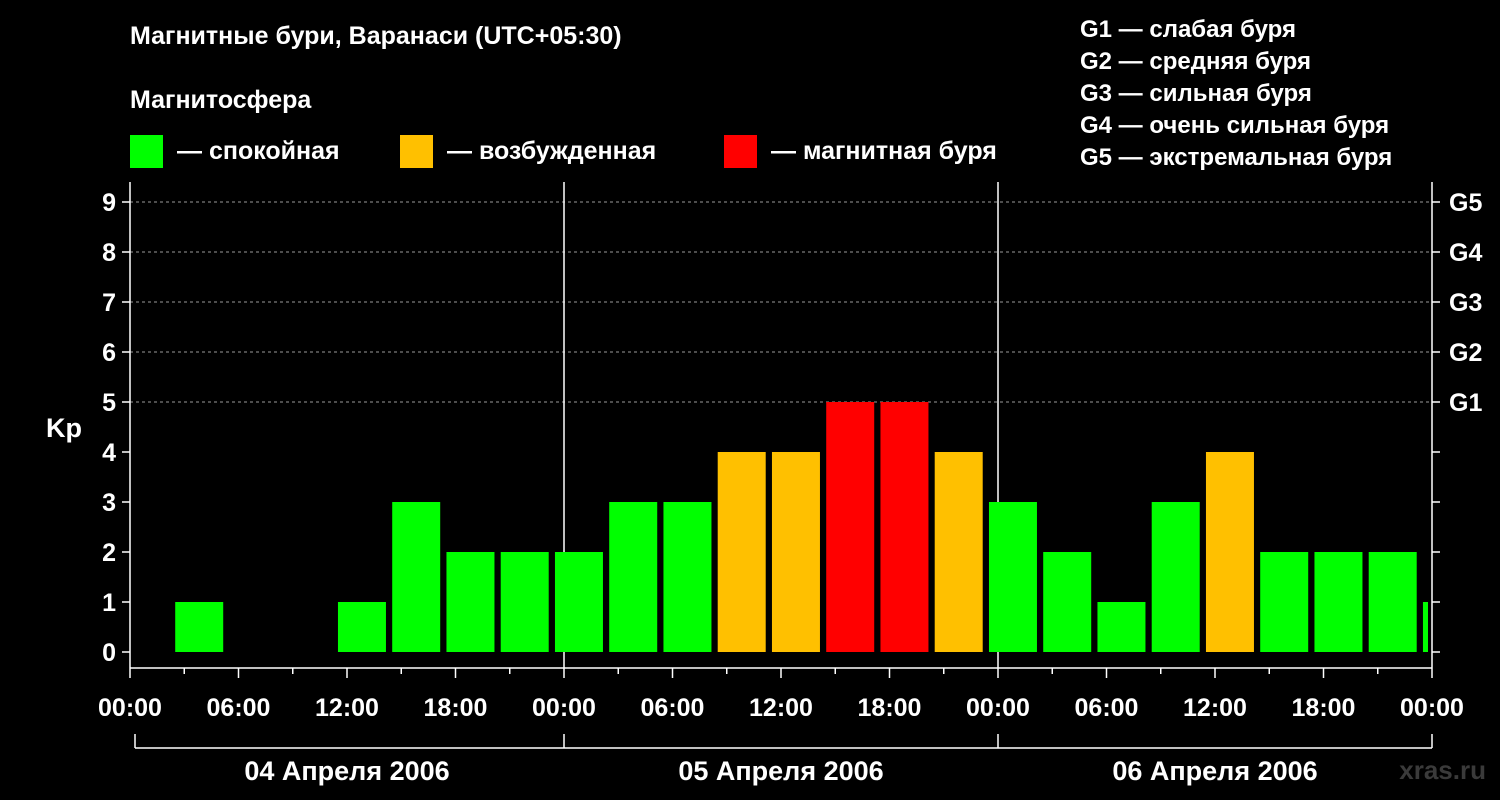 This screenshot has height=800, width=1500. I want to click on y-tick-label: 0, so click(109, 653).